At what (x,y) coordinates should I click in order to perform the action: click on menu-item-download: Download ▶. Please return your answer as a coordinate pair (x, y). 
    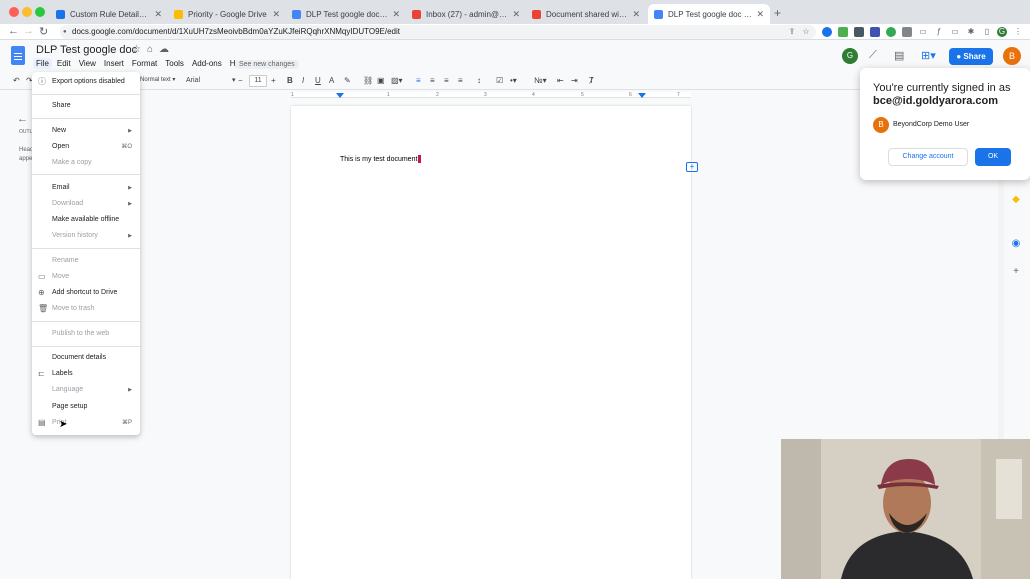
    Looking at the image, I should click on (86, 204).